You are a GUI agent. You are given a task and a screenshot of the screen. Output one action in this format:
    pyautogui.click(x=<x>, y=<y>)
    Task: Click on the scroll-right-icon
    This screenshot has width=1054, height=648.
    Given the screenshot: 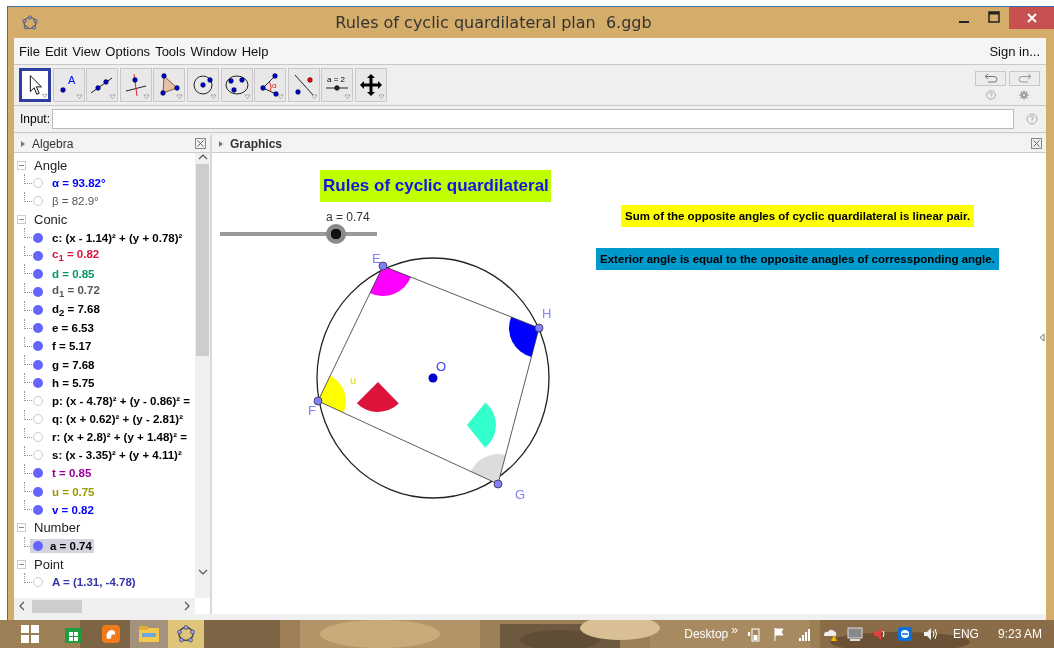 What is the action you would take?
    pyautogui.click(x=187, y=606)
    